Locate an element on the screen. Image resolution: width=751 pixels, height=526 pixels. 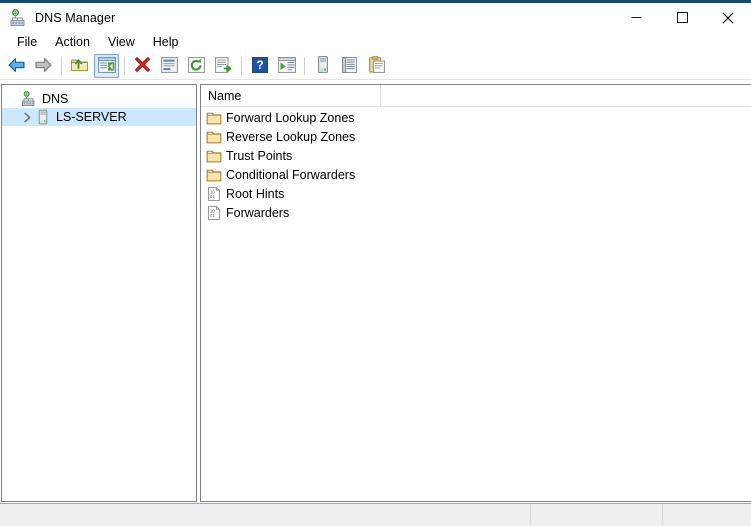
list-item: Forward Lookup Zones is located at coordinates (476, 117).